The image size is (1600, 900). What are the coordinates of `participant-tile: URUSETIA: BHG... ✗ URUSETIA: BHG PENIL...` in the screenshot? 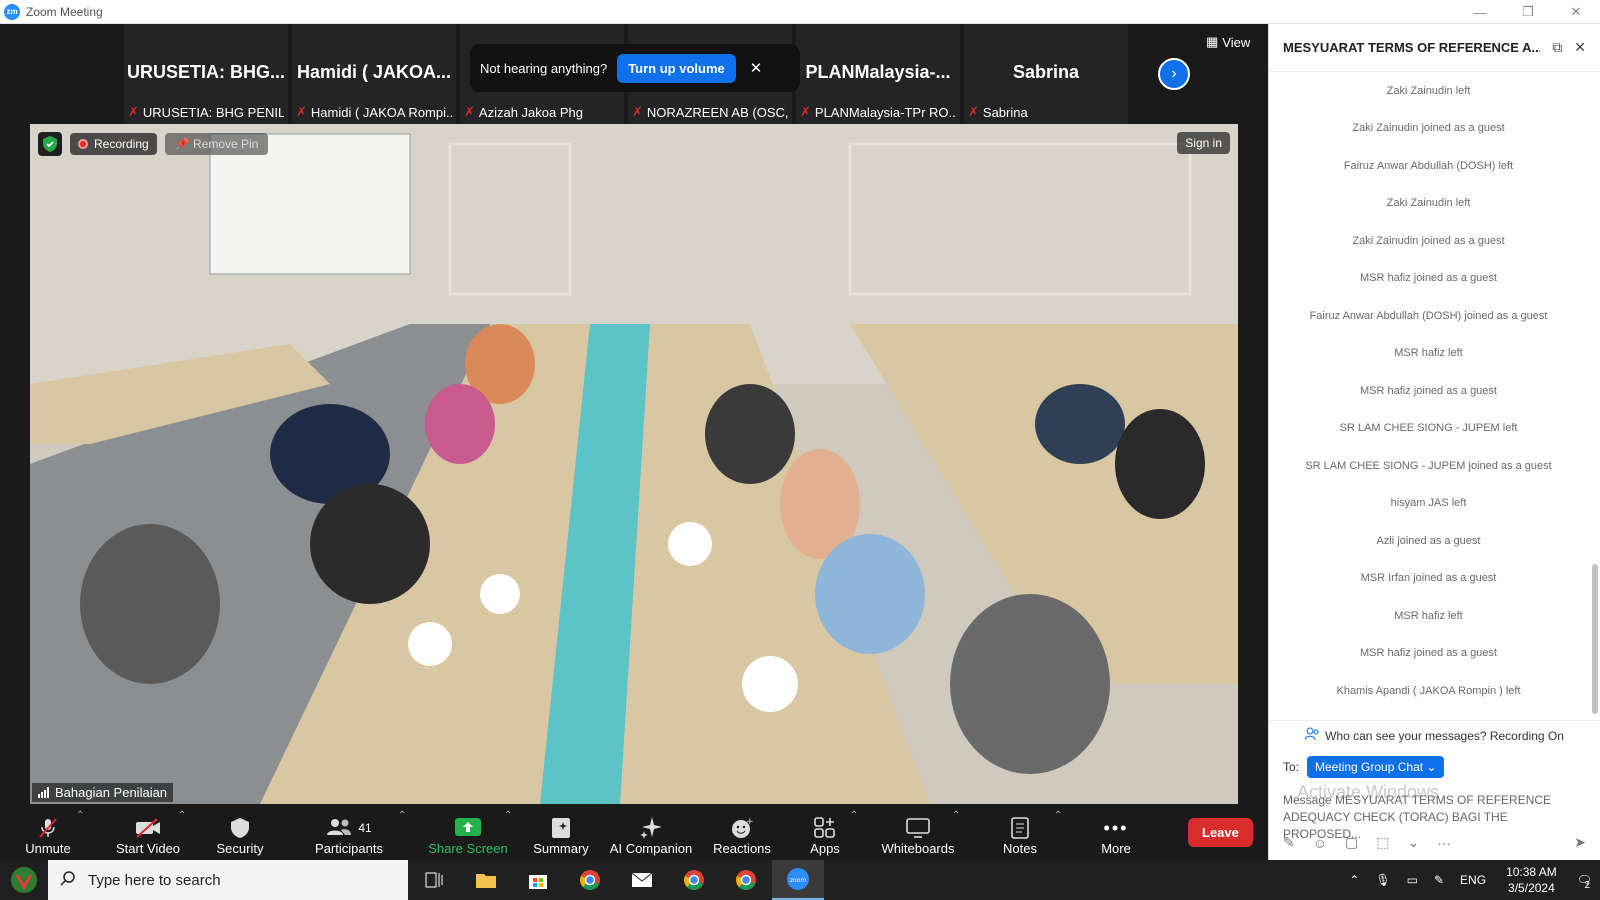 It's located at (206, 74).